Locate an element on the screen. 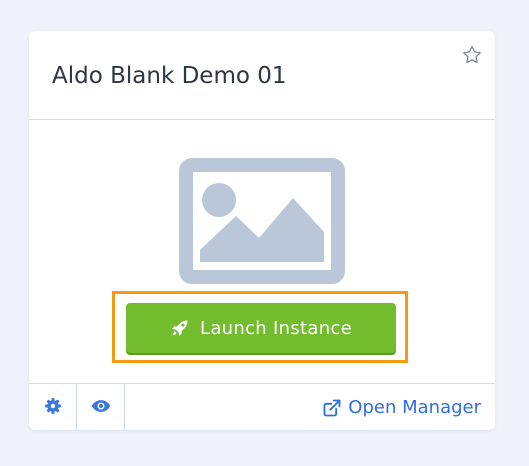 The image size is (529, 466). launch-instance-label: Launch Instance is located at coordinates (276, 328).